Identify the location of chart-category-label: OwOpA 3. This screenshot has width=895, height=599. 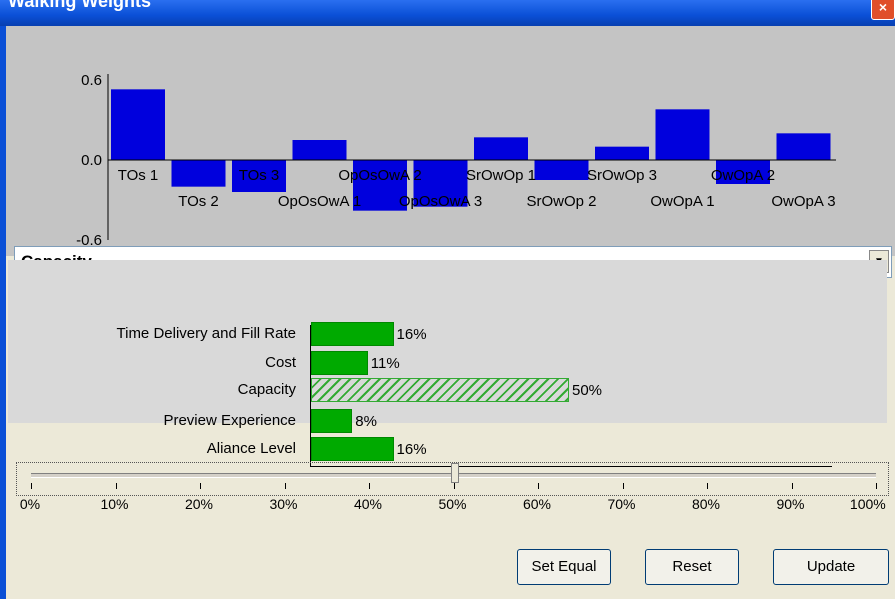
(803, 201).